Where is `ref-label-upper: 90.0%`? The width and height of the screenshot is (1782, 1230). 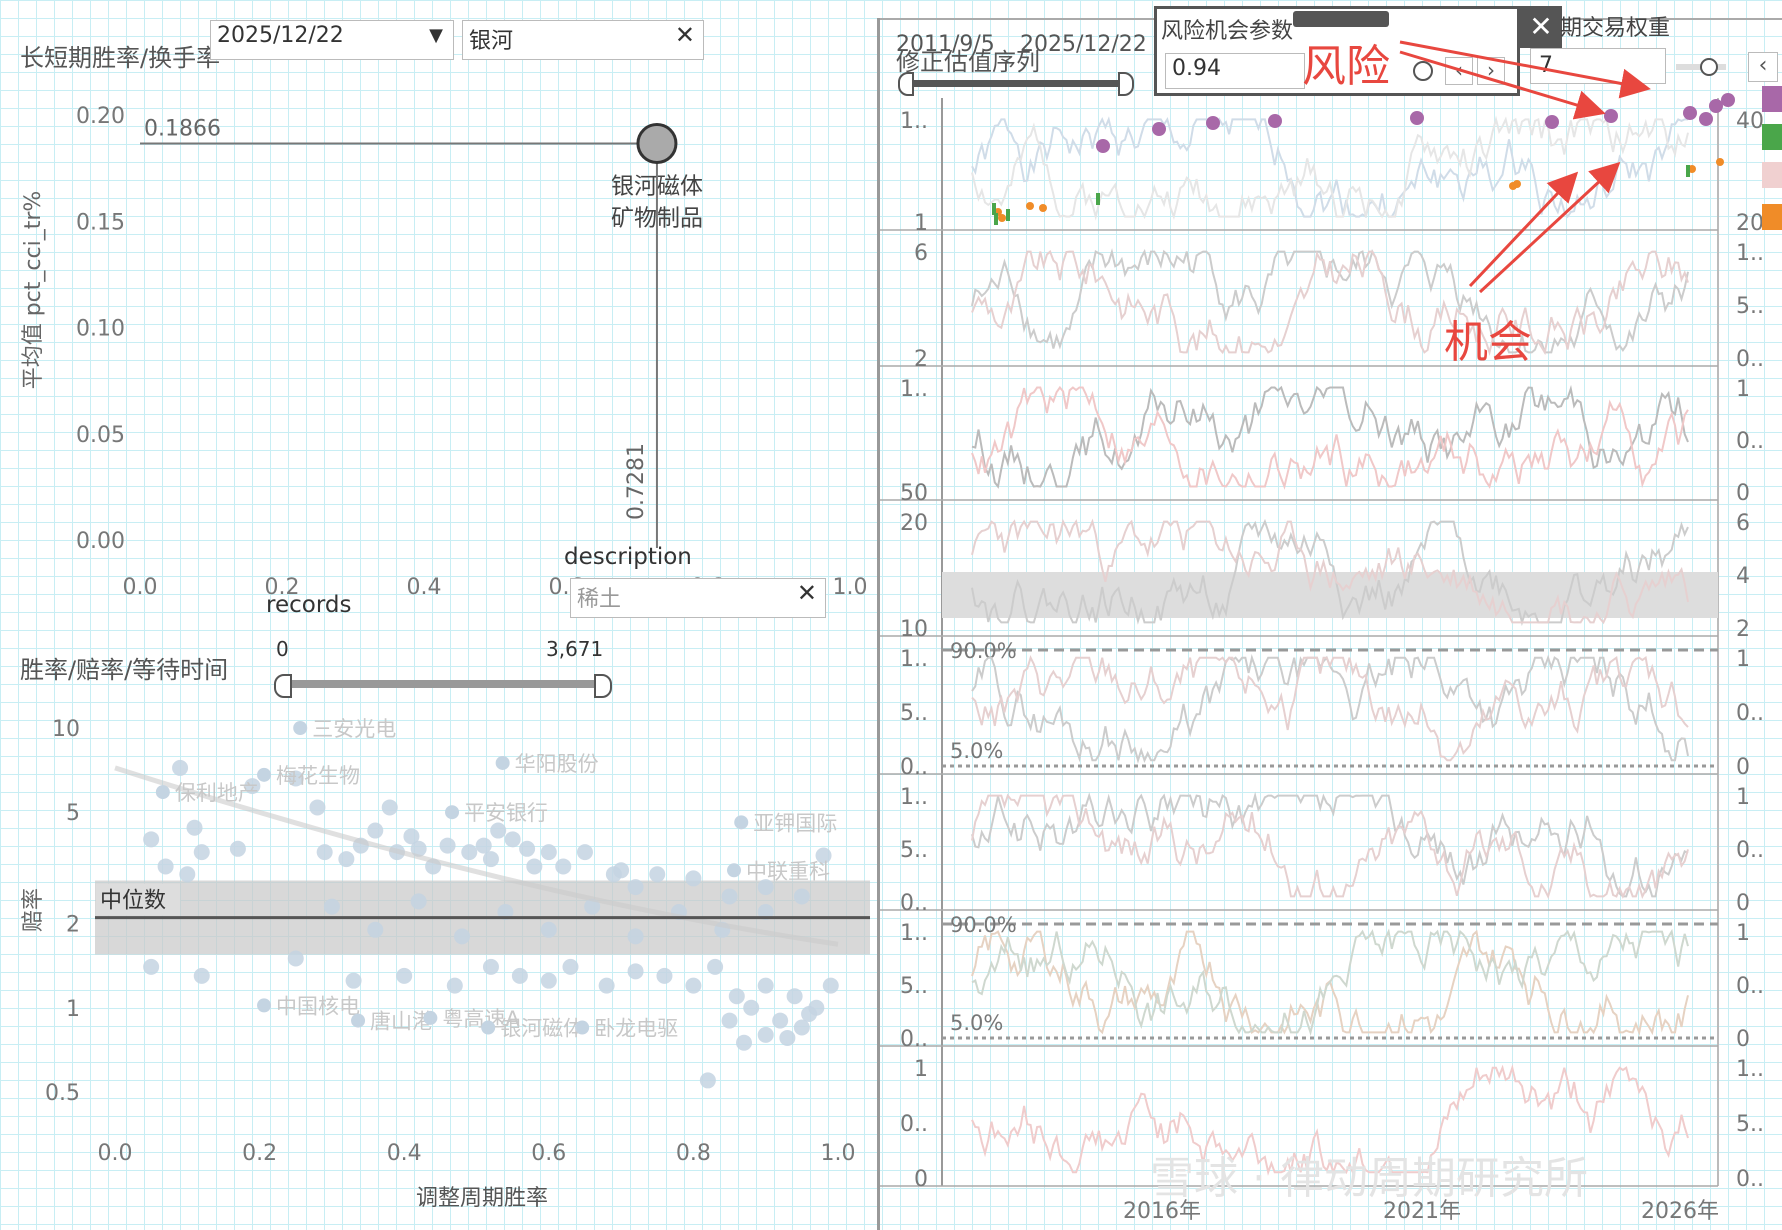 ref-label-upper: 90.0% is located at coordinates (983, 651).